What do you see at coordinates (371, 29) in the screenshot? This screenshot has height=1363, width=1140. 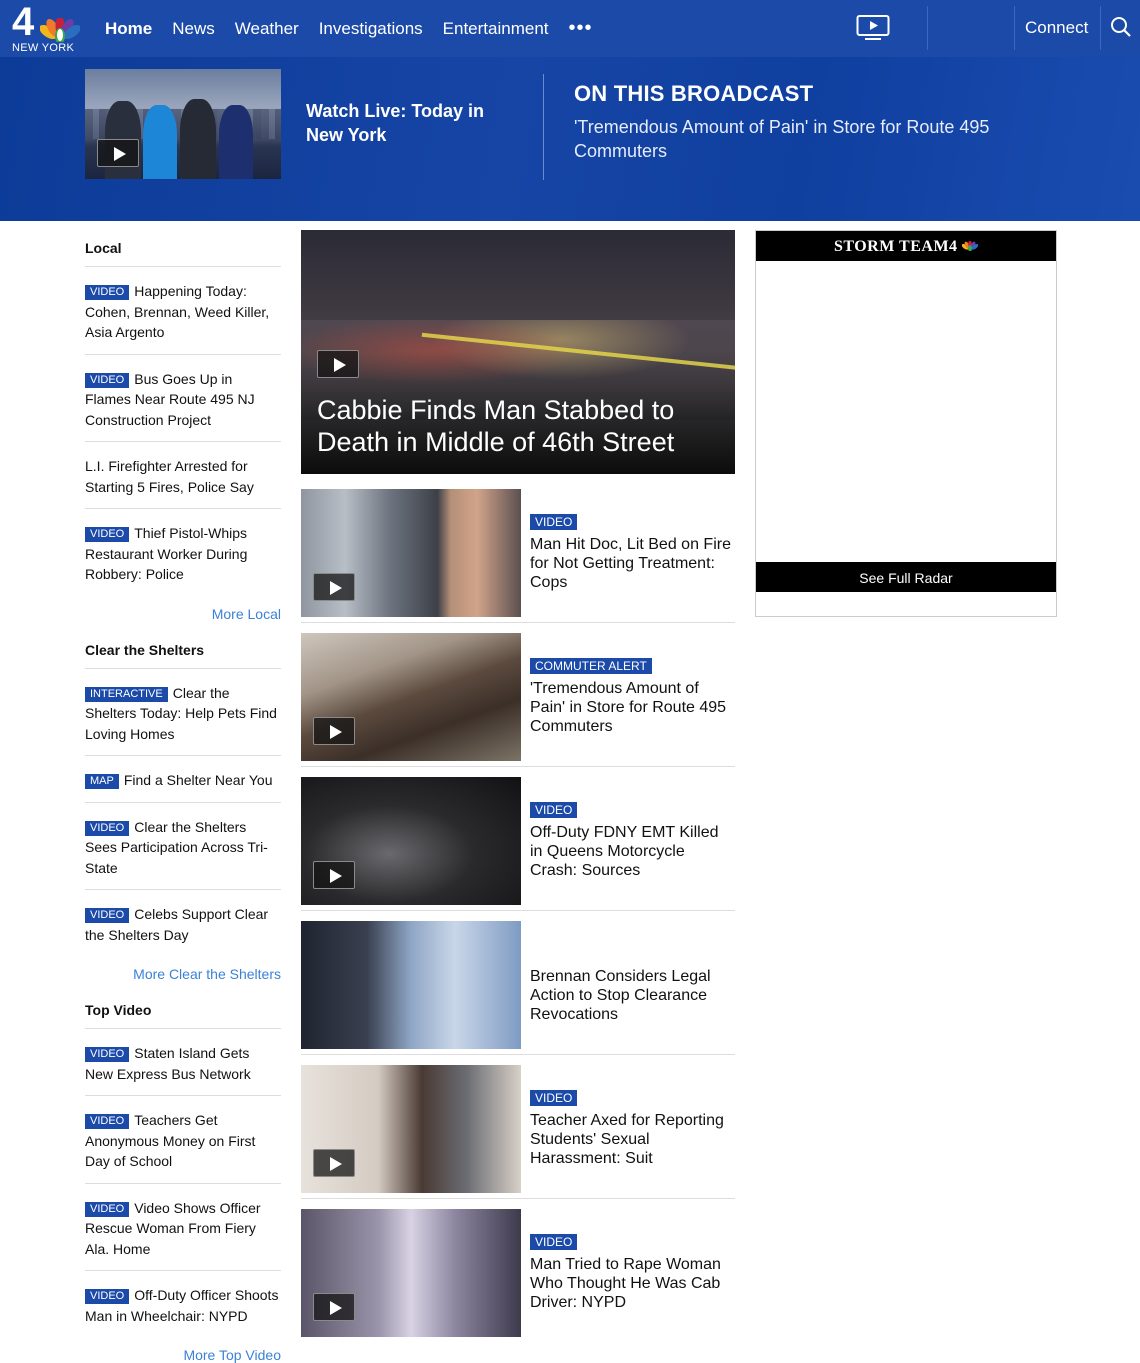 I see `nav-investigations: Investigations` at bounding box center [371, 29].